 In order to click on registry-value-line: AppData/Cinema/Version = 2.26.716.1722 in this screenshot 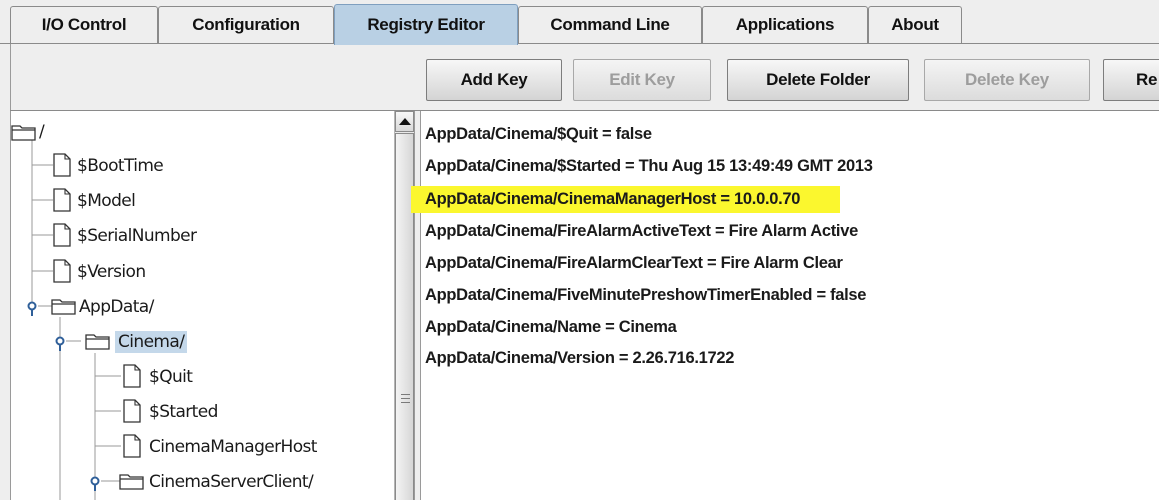, I will do `click(581, 358)`.